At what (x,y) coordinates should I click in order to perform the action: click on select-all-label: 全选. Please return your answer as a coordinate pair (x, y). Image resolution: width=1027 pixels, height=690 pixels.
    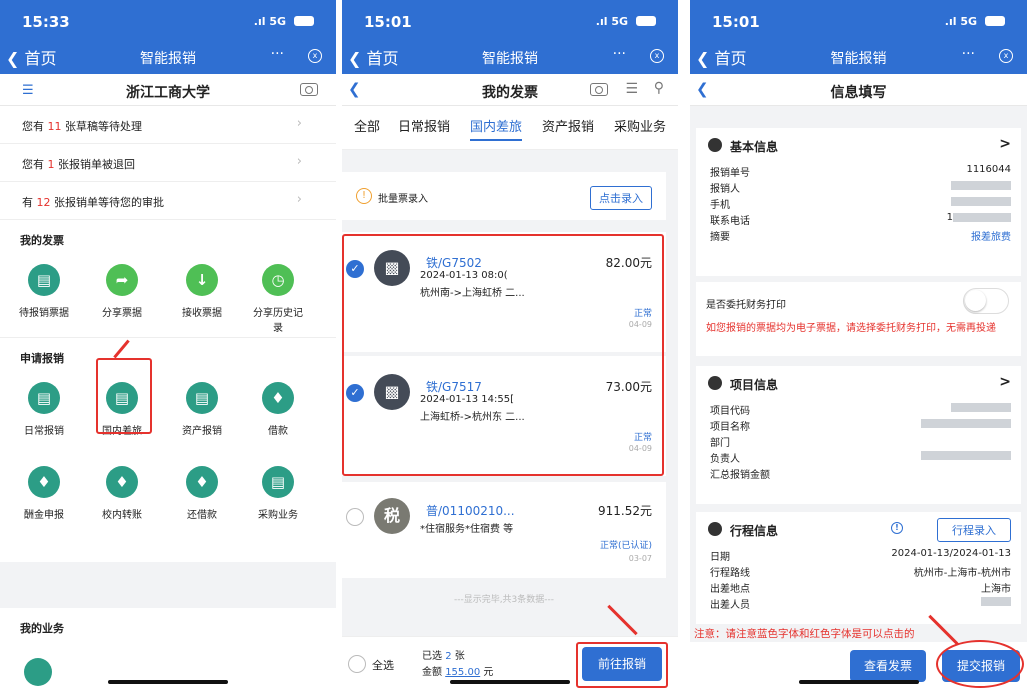
    Looking at the image, I should click on (383, 665).